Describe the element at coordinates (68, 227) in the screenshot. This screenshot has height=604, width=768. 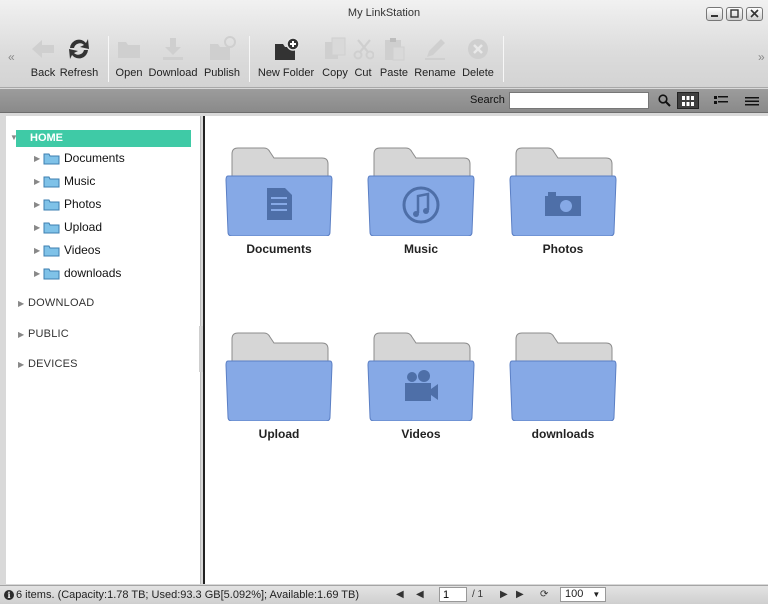
I see `tree-item-upload: ▶ Upload` at that location.